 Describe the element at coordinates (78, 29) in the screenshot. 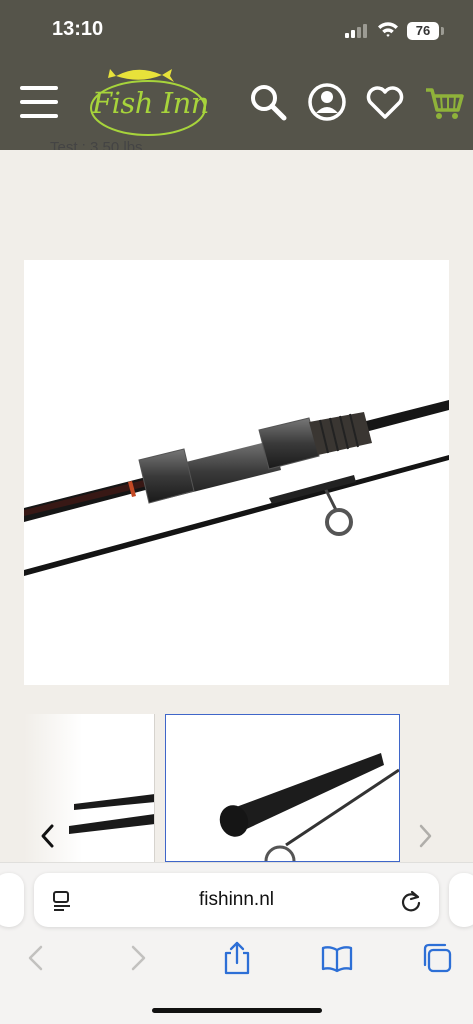

I see `status-time: 13:10` at that location.